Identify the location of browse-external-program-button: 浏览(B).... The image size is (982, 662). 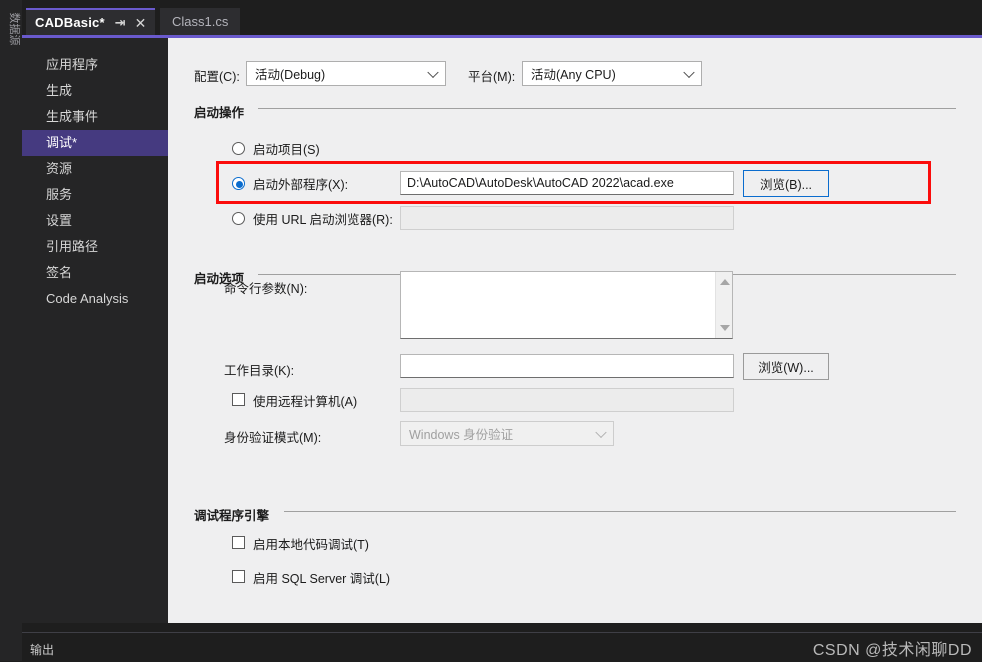
(786, 183).